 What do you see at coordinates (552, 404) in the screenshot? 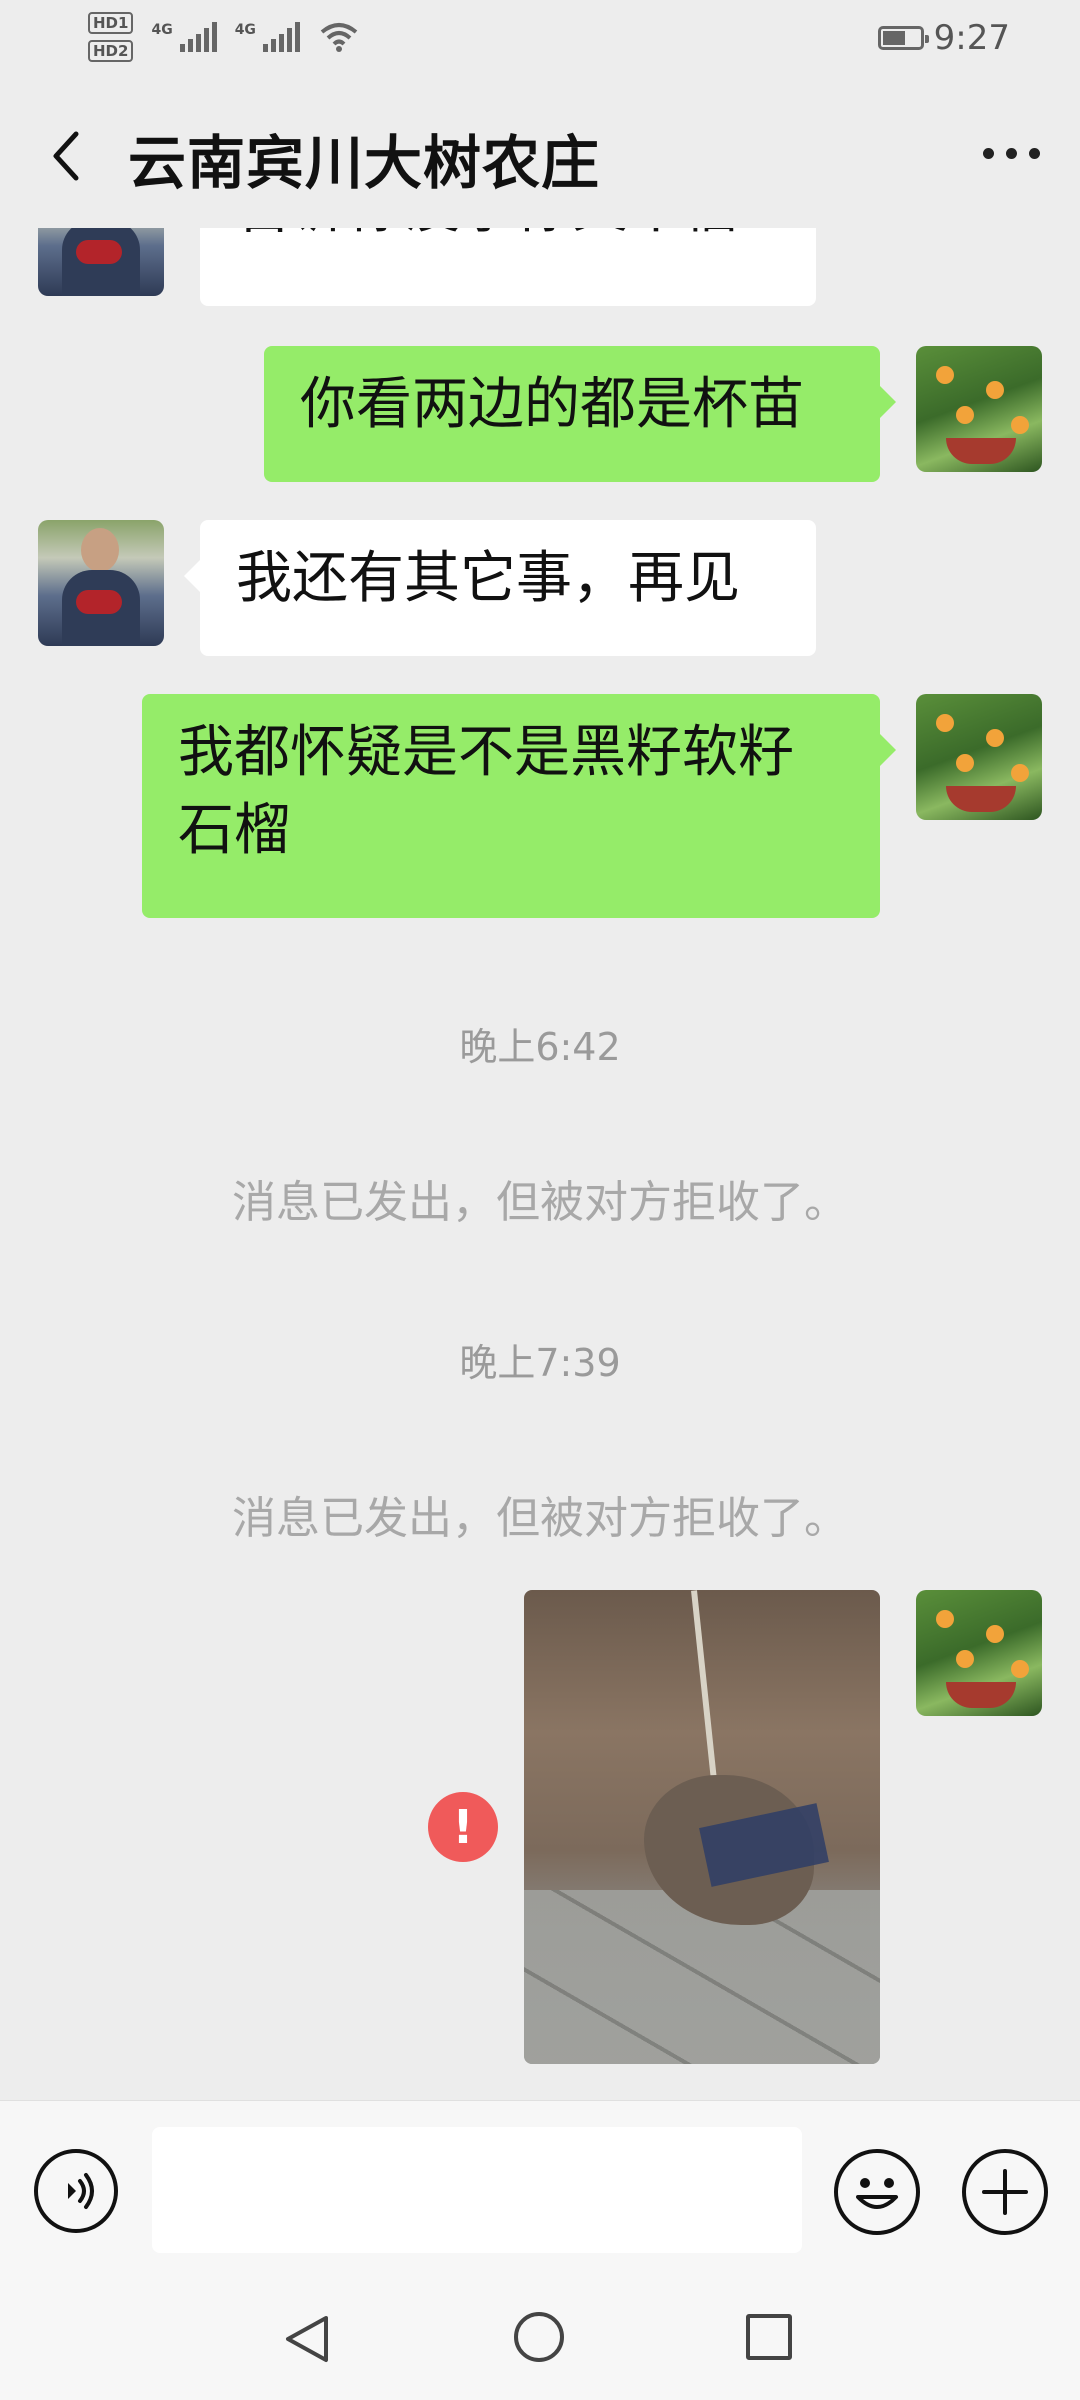
I see `message-text: 你看两边的都是杯苗` at bounding box center [552, 404].